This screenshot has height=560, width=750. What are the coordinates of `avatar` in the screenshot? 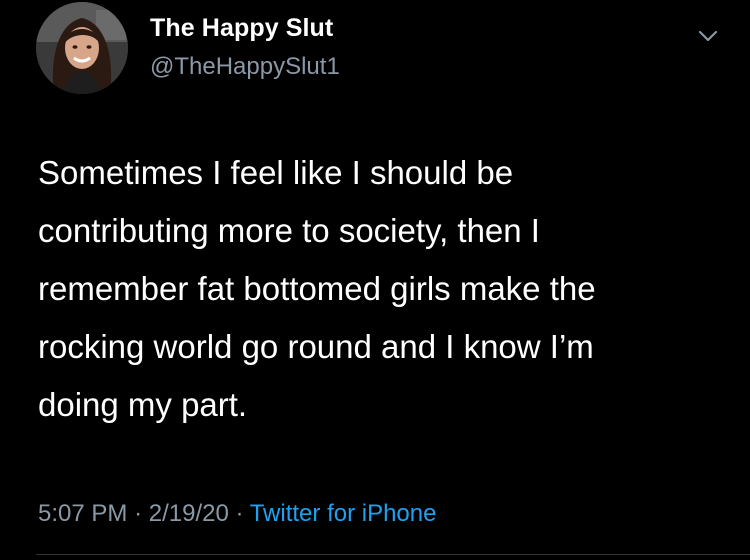 It's located at (82, 48).